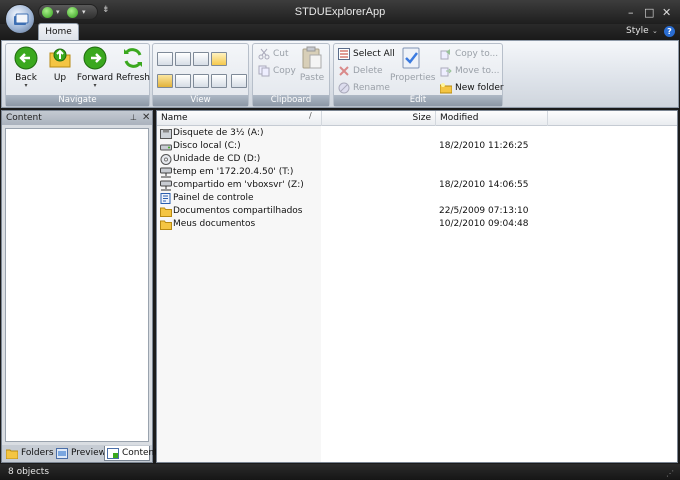  Describe the element at coordinates (62, 453) in the screenshot. I see `preview-tab-icon` at that location.